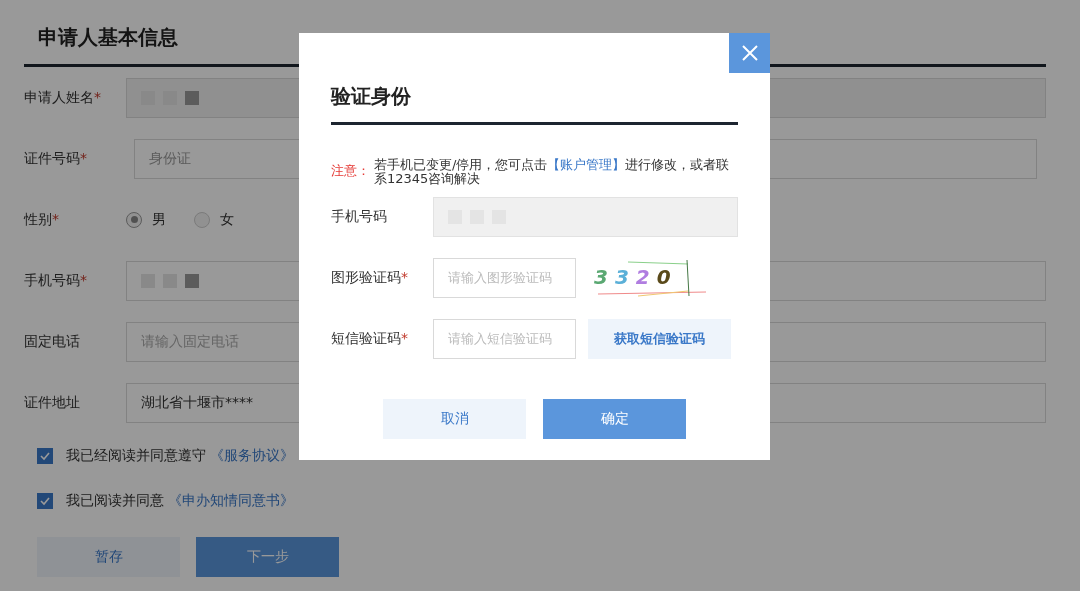 This screenshot has height=591, width=1080. I want to click on field-label: 申请人姓名, so click(59, 96).